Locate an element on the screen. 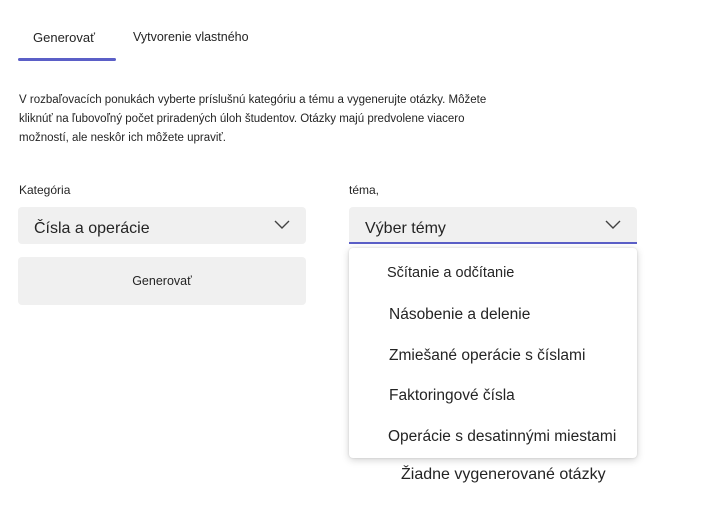 The height and width of the screenshot is (520, 726). topic-option: Faktoringové čísla is located at coordinates (493, 396).